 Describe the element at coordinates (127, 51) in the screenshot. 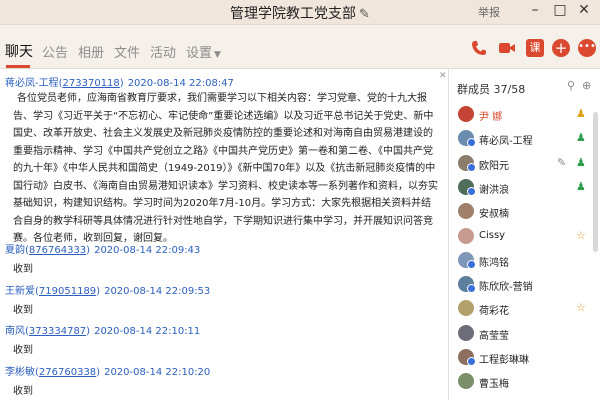

I see `tab-files: 文件` at that location.